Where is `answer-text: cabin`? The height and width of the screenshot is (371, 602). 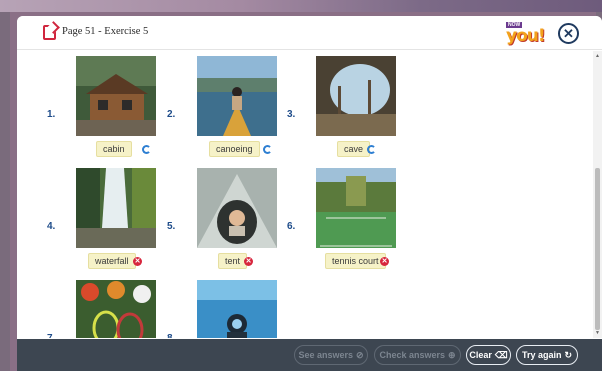
answer-text: cabin is located at coordinates (114, 149).